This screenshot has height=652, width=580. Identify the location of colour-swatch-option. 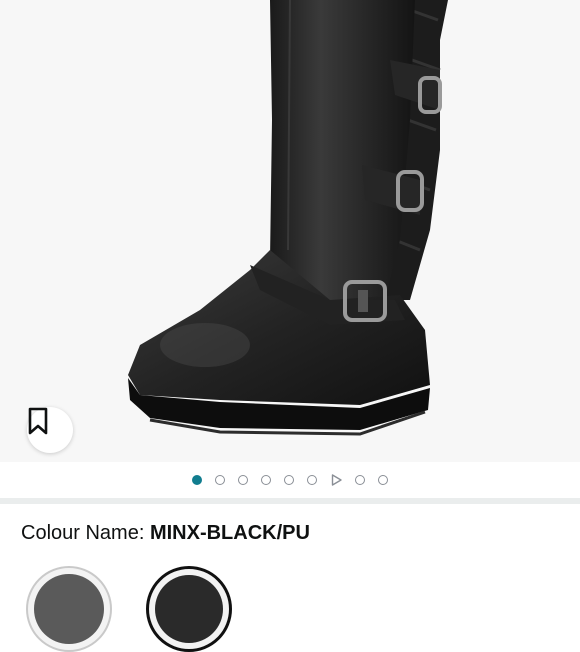
(69, 609).